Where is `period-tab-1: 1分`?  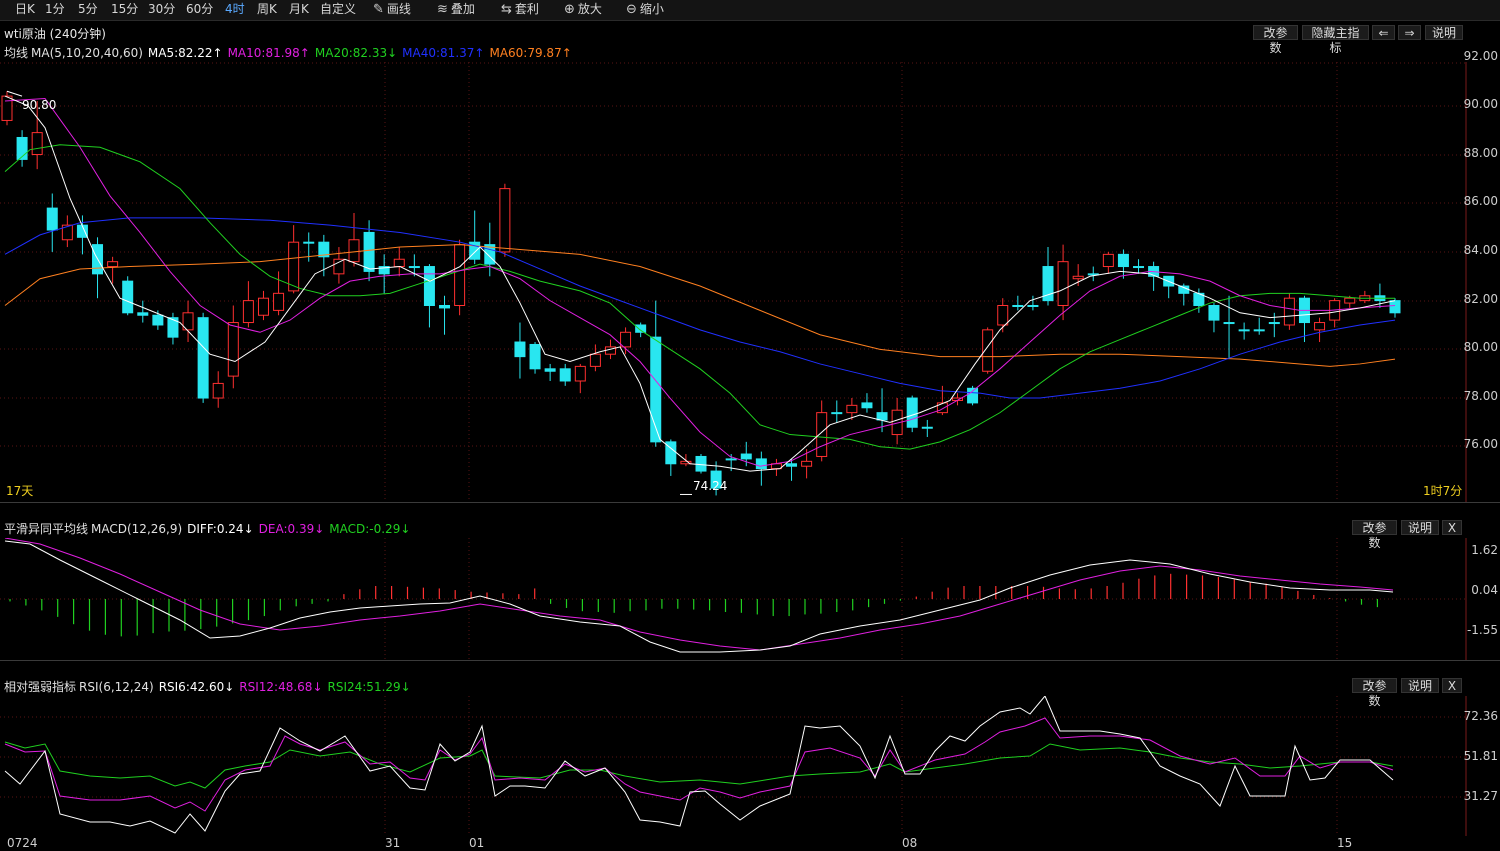 period-tab-1: 1分 is located at coordinates (55, 10).